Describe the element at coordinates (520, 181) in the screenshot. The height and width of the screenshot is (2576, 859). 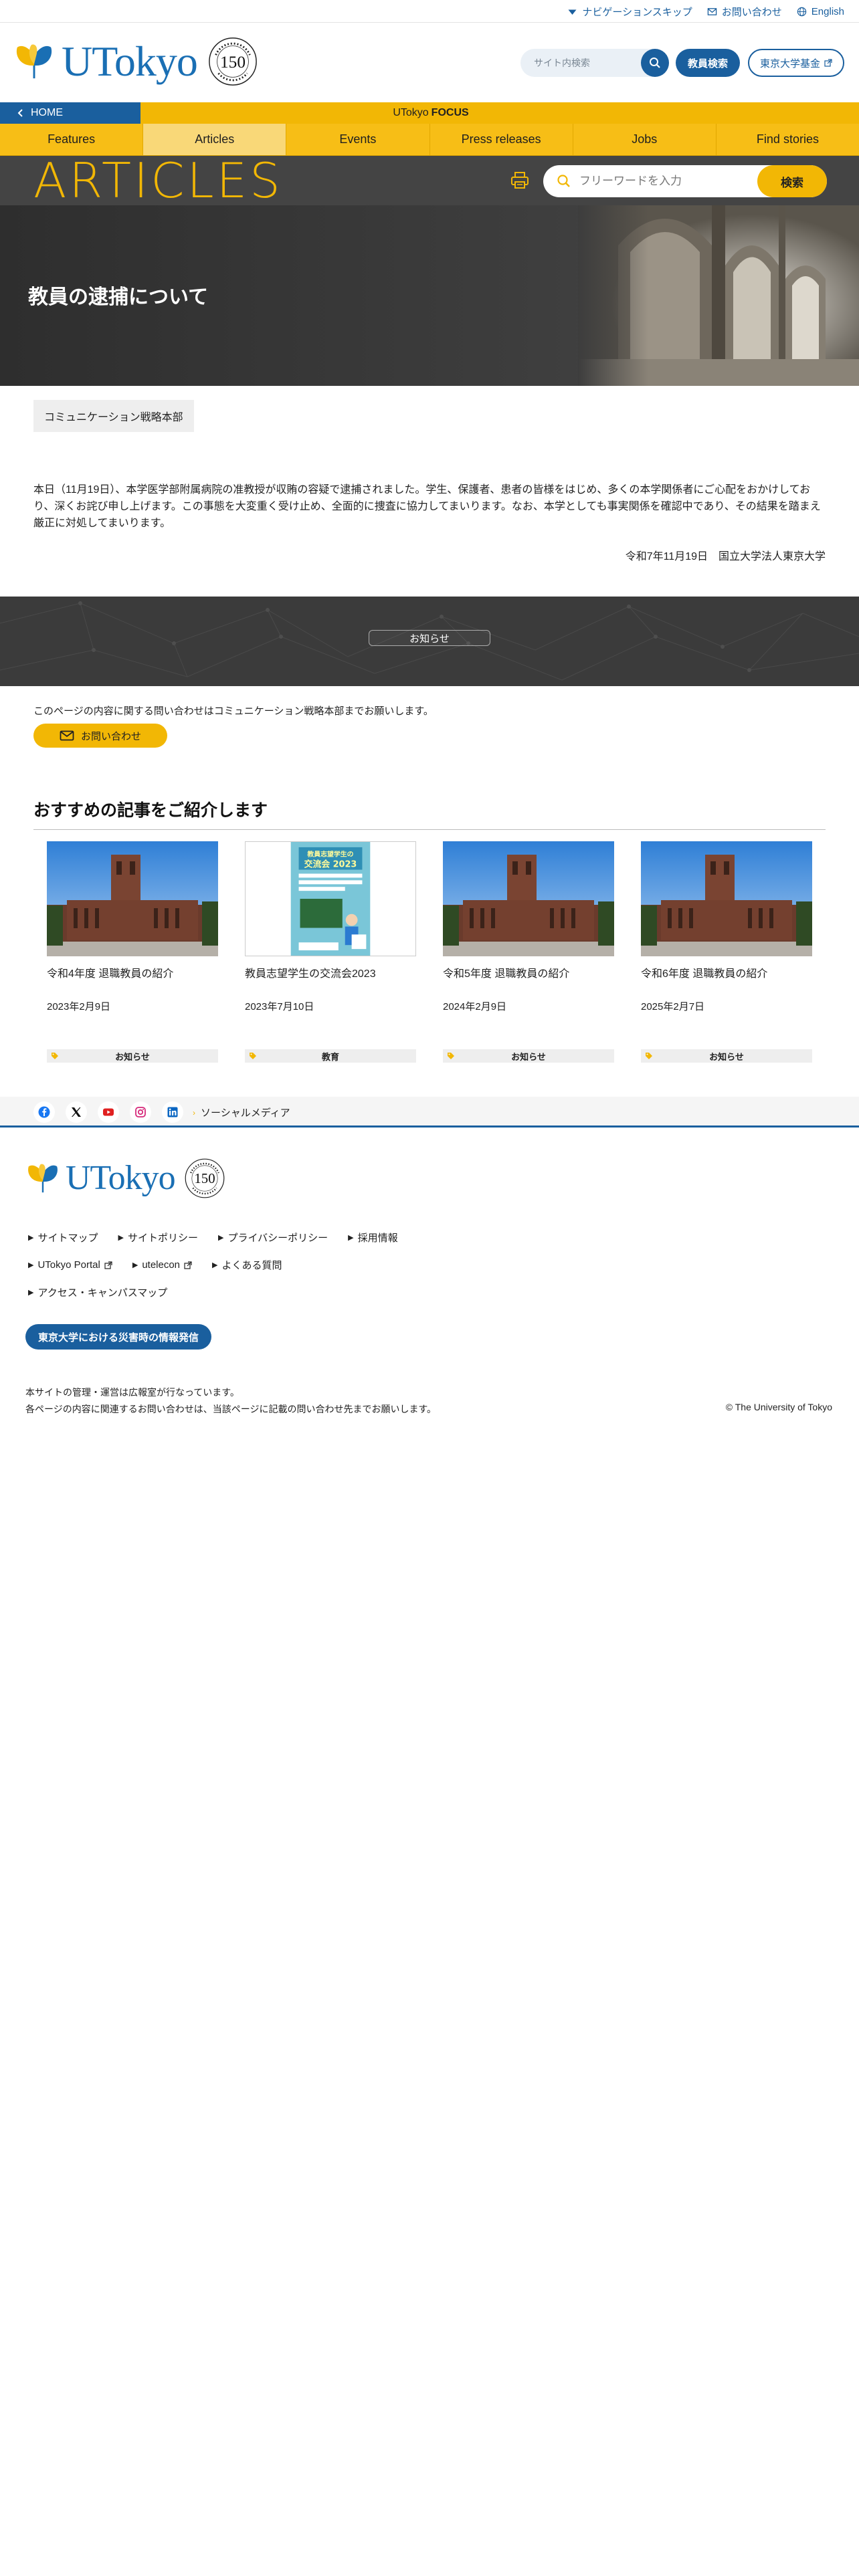
I see `print-icon` at that location.